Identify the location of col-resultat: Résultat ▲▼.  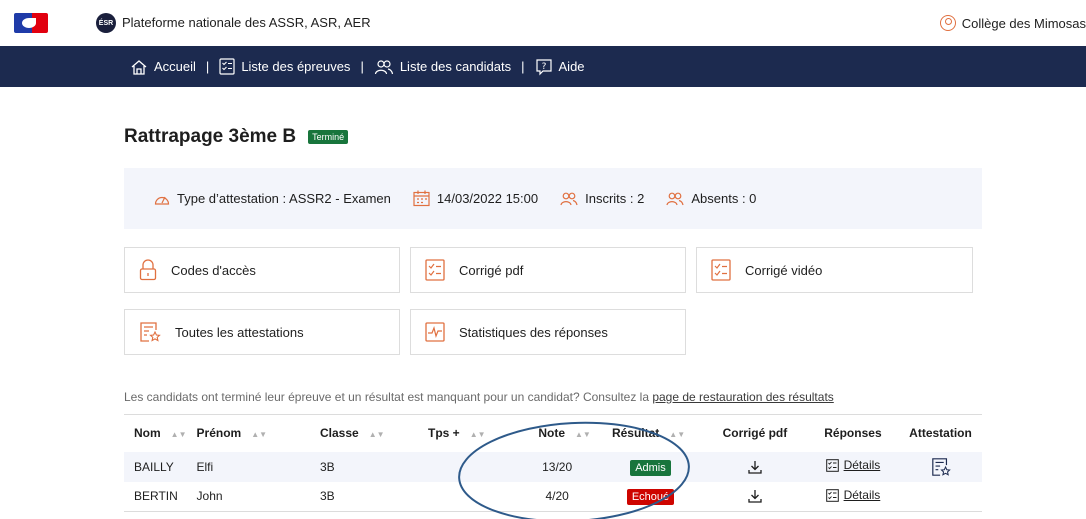
(650, 433).